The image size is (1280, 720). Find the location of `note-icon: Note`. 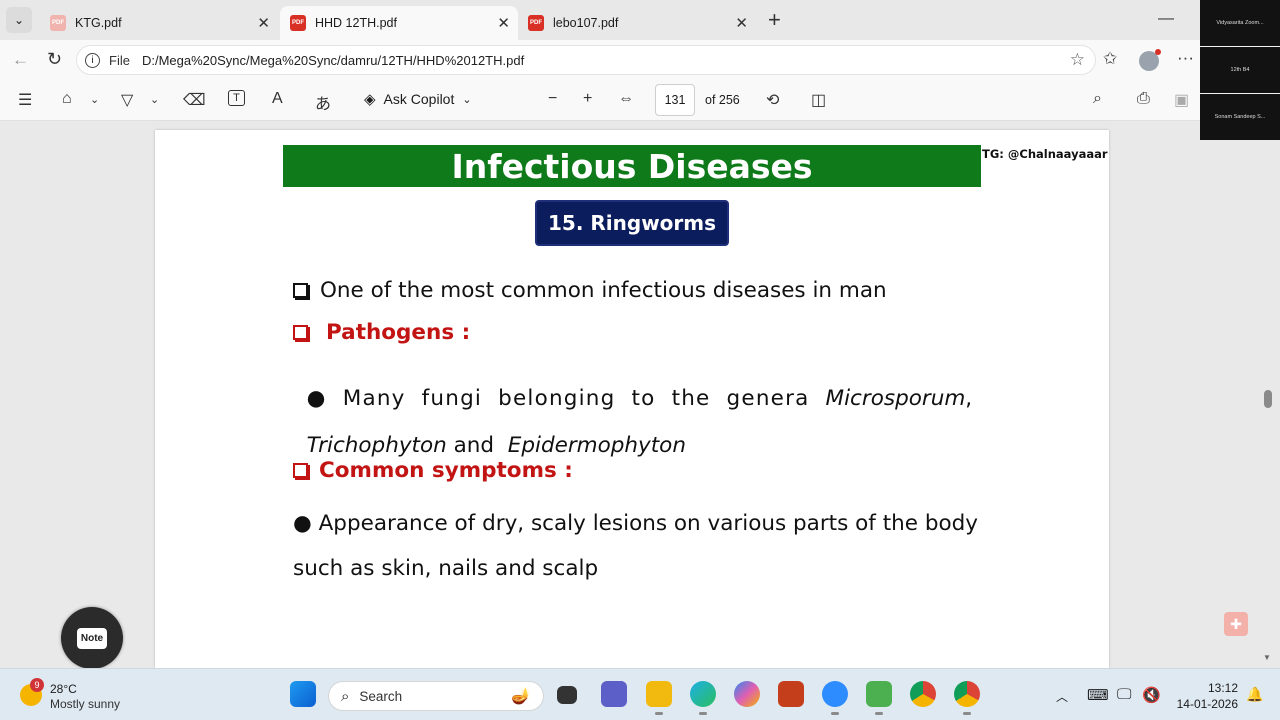

note-icon: Note is located at coordinates (92, 638).